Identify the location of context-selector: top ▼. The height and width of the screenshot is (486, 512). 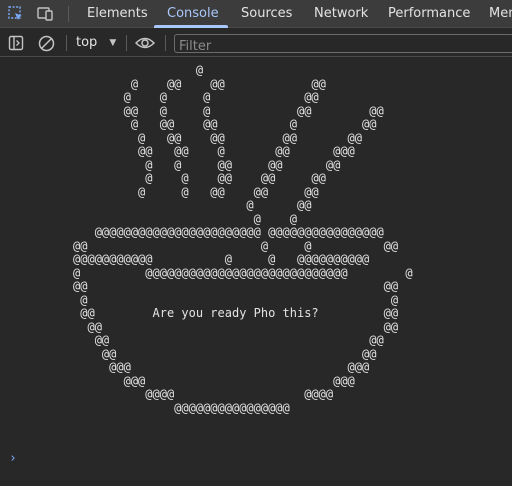
(96, 43).